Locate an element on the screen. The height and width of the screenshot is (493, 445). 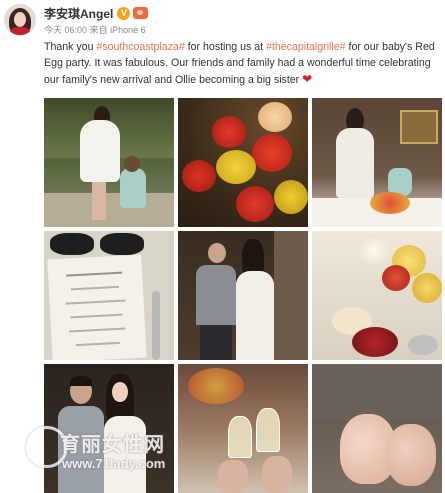
white-rose is located at coordinates (374, 250).